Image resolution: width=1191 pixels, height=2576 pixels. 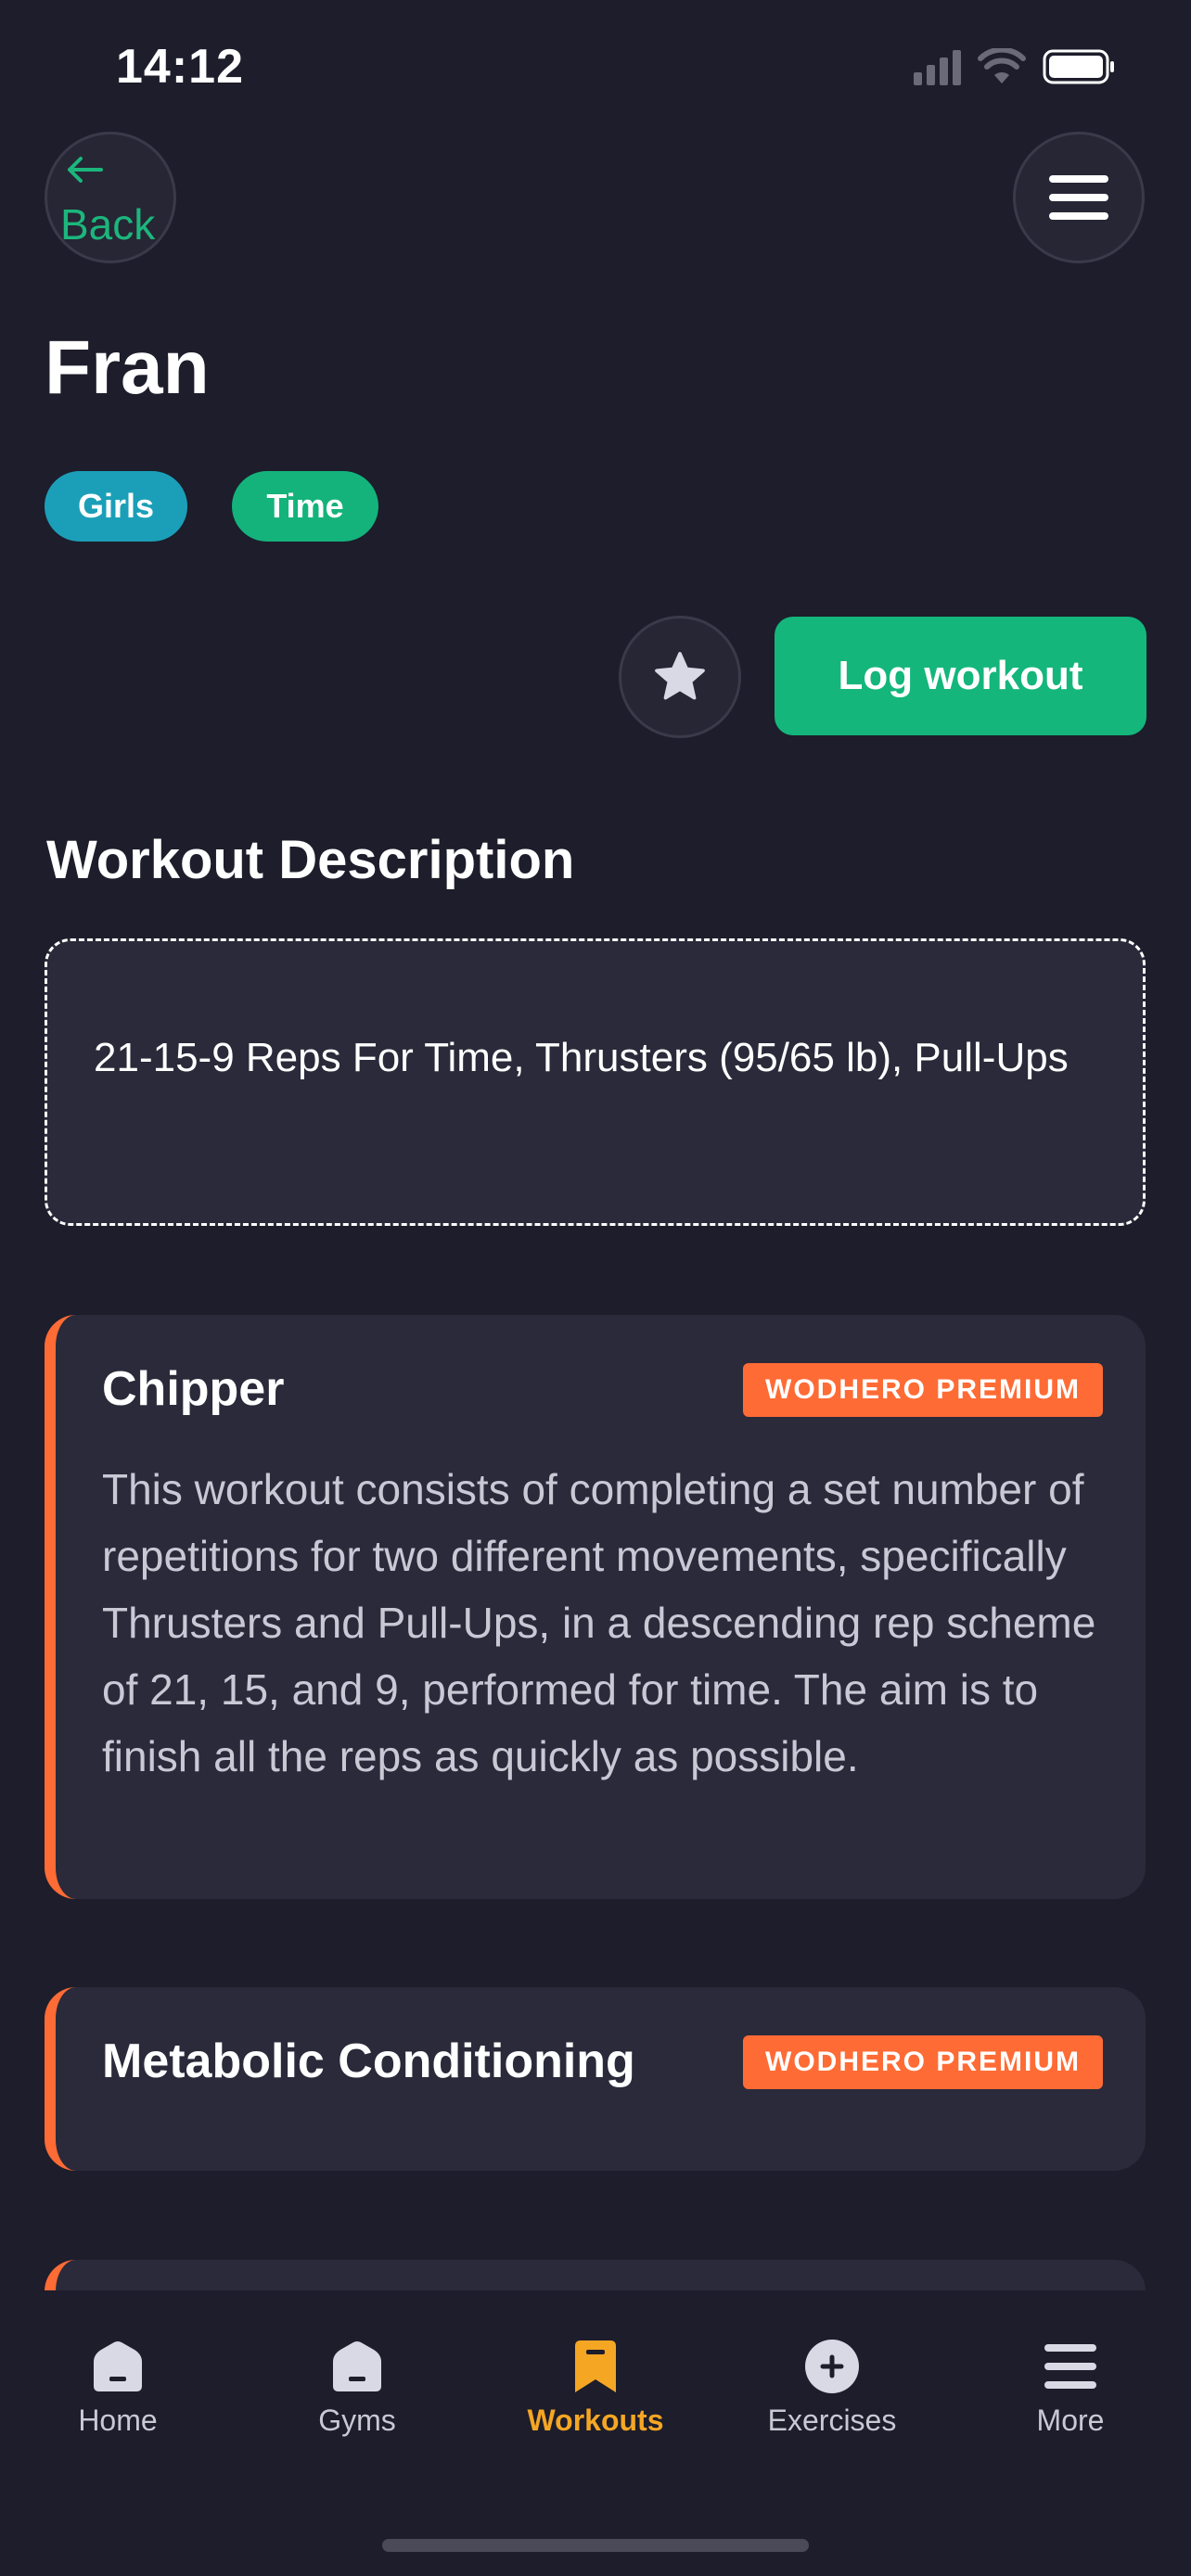 What do you see at coordinates (595, 2366) in the screenshot?
I see `bookmark-icon` at bounding box center [595, 2366].